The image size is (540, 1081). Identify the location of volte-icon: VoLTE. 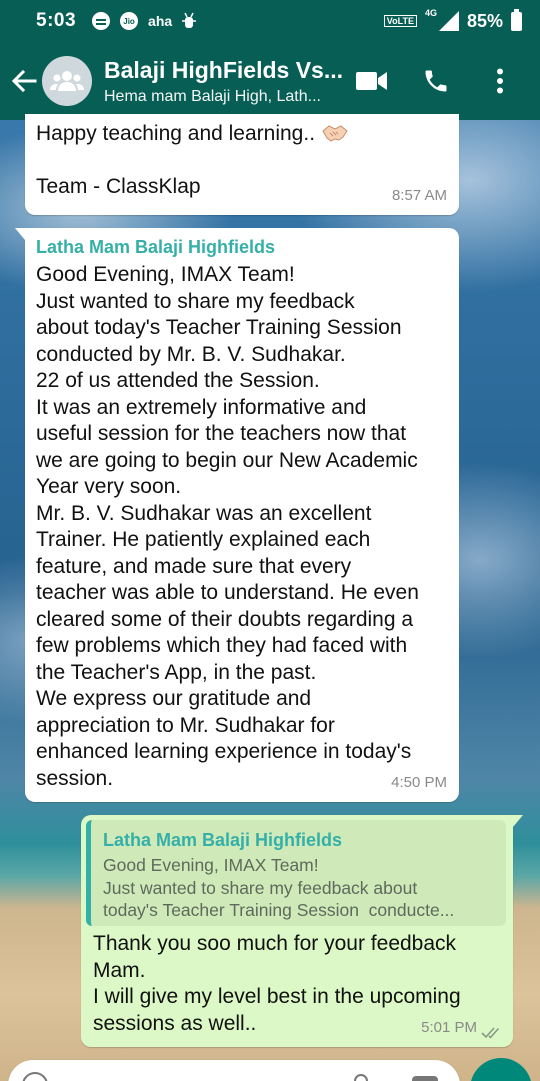
(400, 21).